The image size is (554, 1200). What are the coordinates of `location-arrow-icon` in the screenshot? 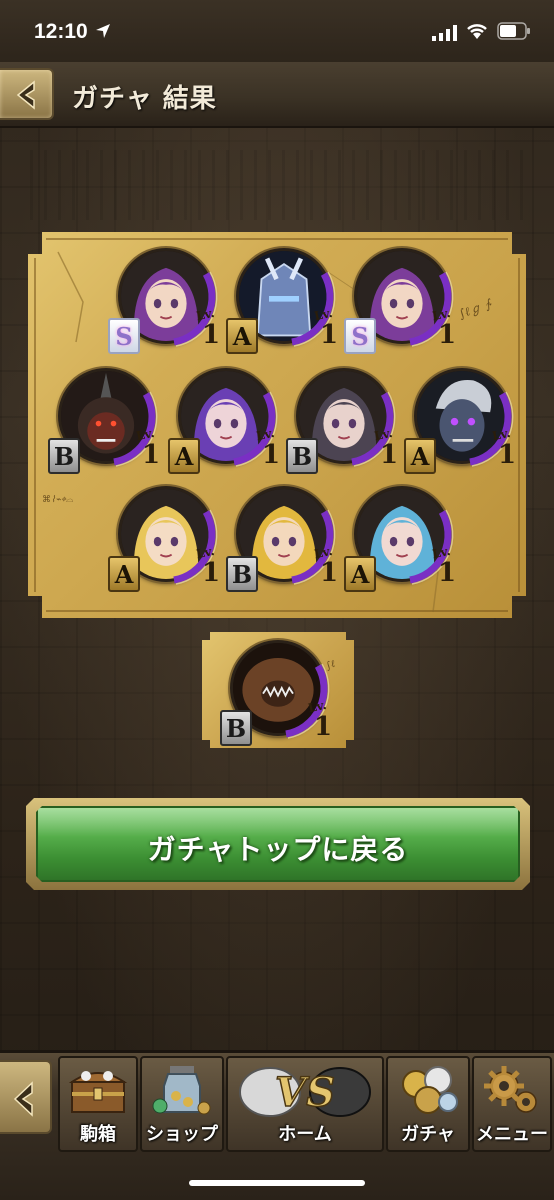 It's located at (103, 31).